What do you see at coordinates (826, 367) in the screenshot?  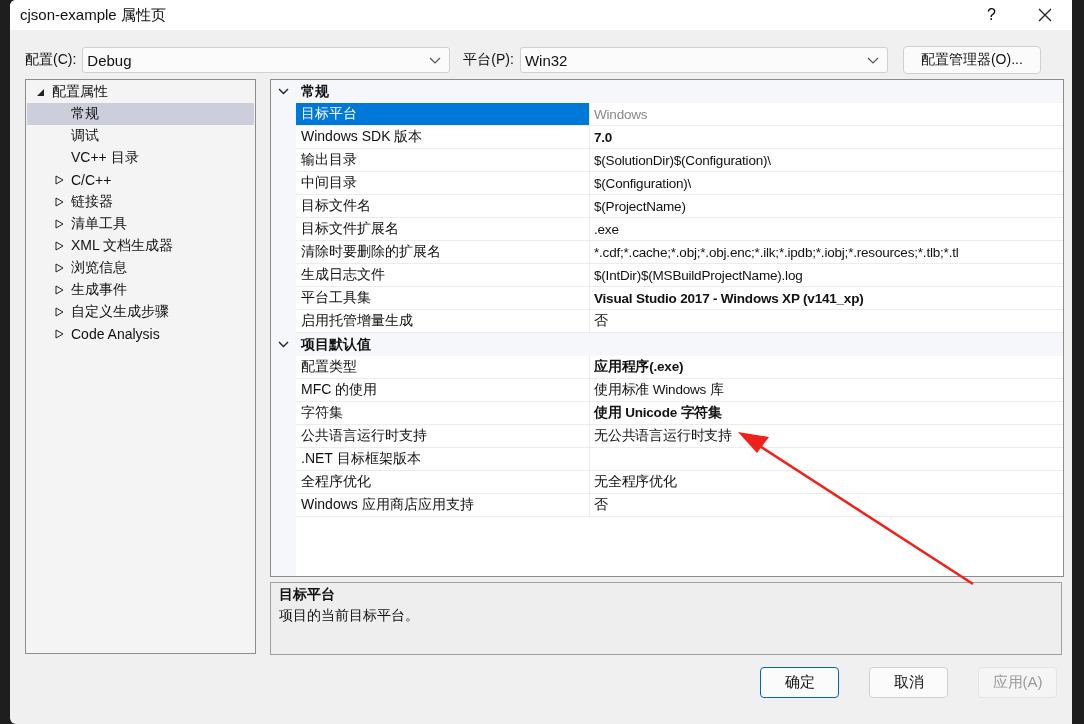 I see `property-value: 应用程序(.exe)` at bounding box center [826, 367].